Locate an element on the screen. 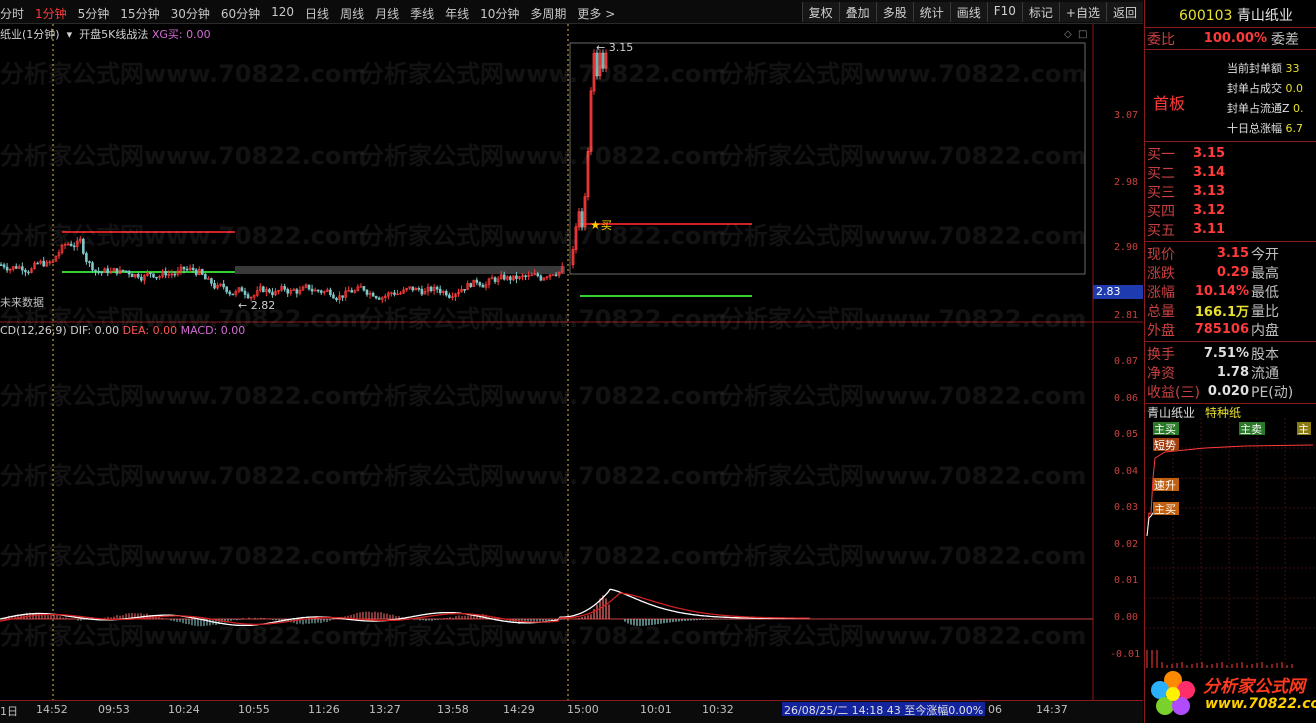 The width and height of the screenshot is (1316, 723). ratio-value: 100.00% is located at coordinates (1235, 38).